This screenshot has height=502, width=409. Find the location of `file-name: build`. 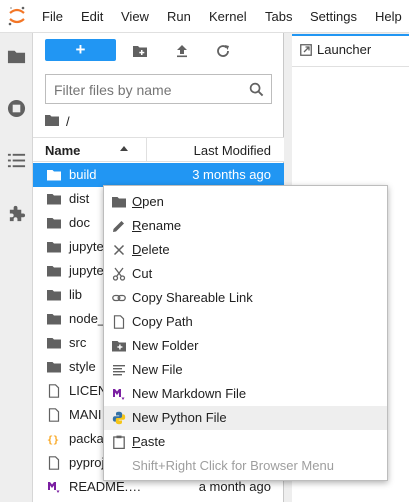

file-name: build is located at coordinates (83, 174).